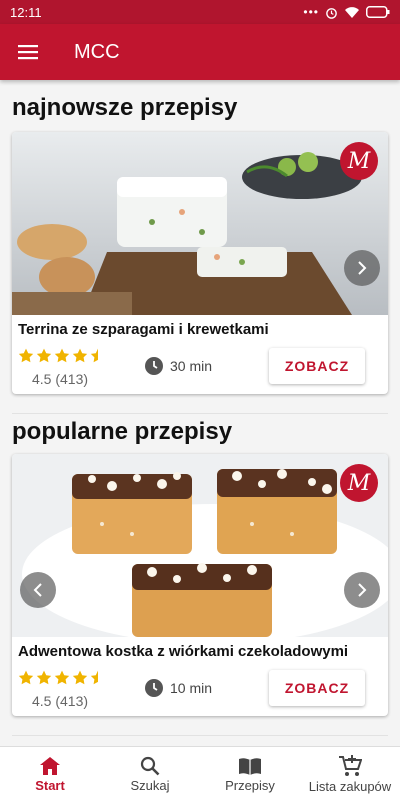  What do you see at coordinates (150, 785) in the screenshot?
I see `nav-label: Szukaj` at bounding box center [150, 785].